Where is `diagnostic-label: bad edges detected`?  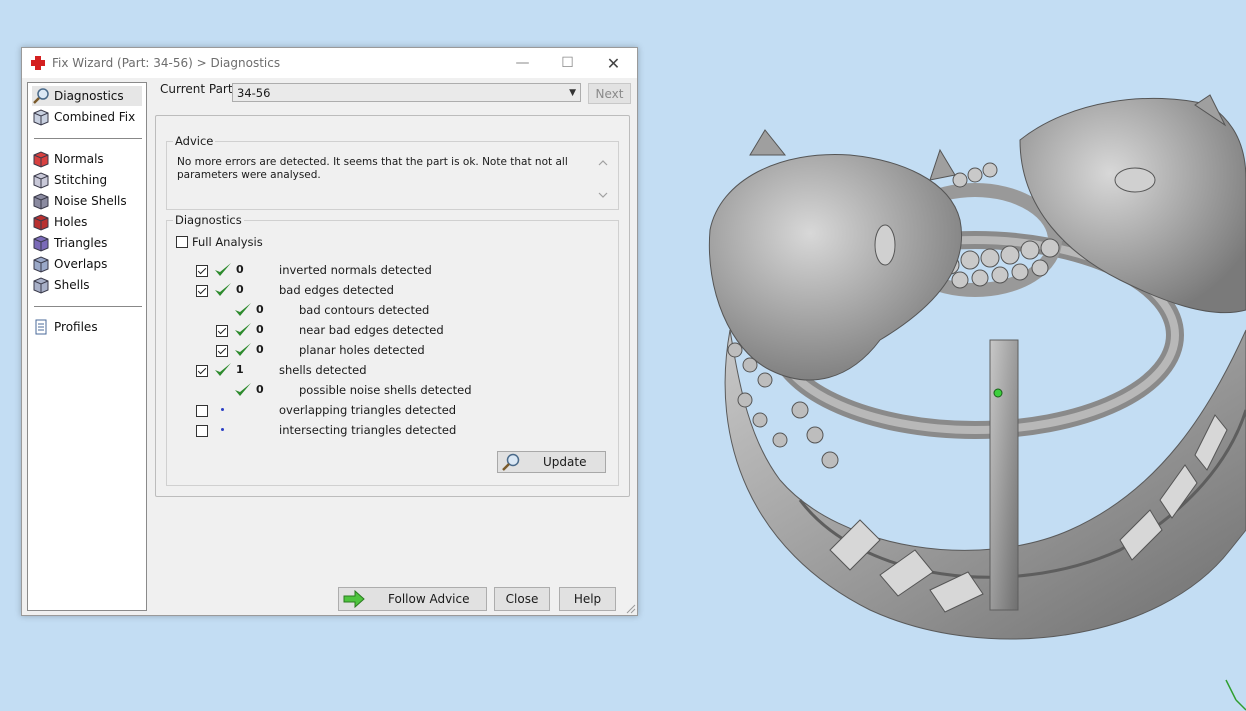 diagnostic-label: bad edges detected is located at coordinates (336, 290).